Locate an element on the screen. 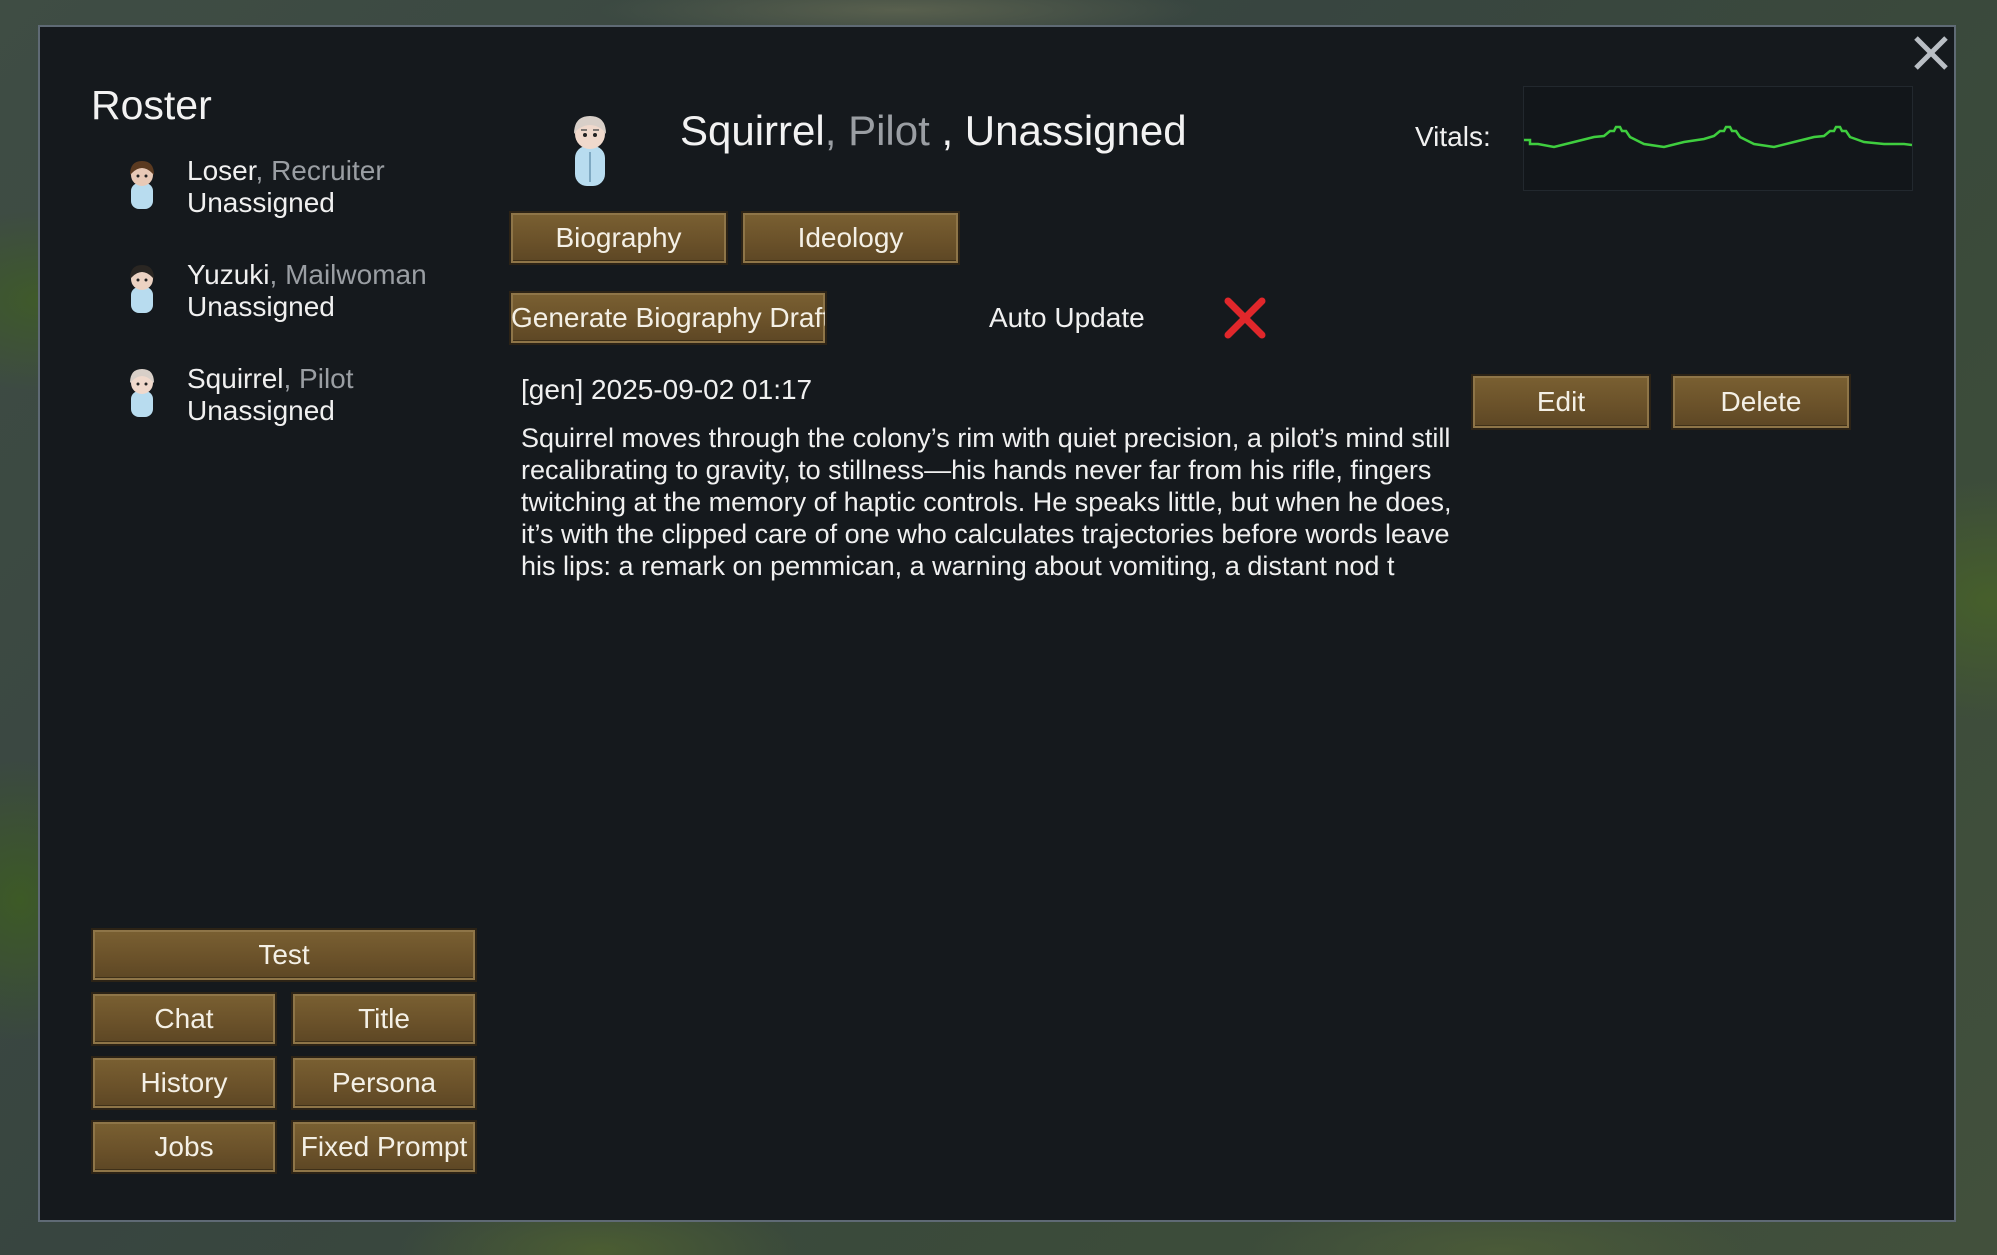 The image size is (1997, 1255). chat-button: Chat is located at coordinates (184, 1019).